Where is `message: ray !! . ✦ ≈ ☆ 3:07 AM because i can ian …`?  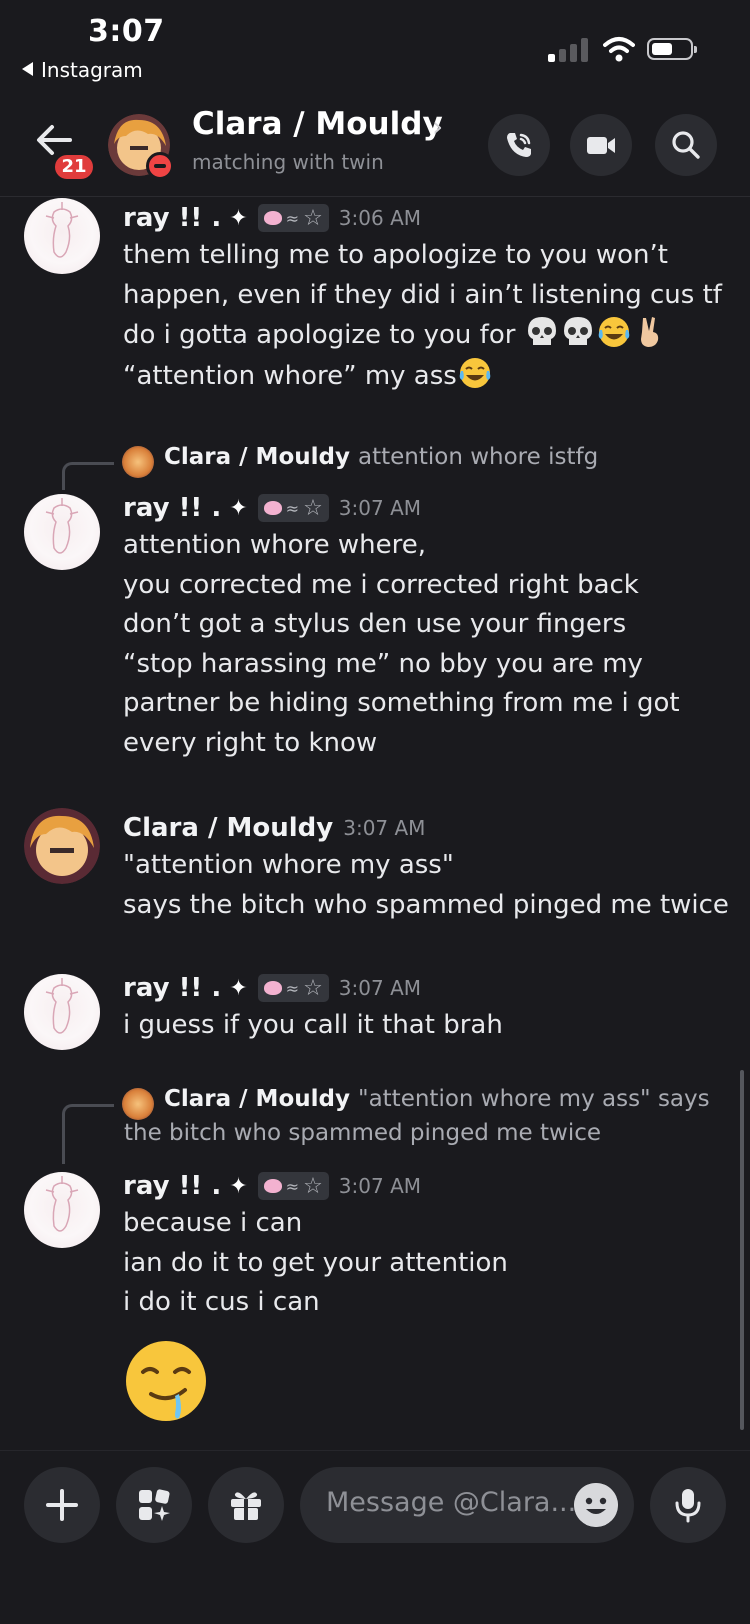
message: ray !! . ✦ ≈ ☆ 3:07 AM because i can ian … is located at coordinates (428, 1245).